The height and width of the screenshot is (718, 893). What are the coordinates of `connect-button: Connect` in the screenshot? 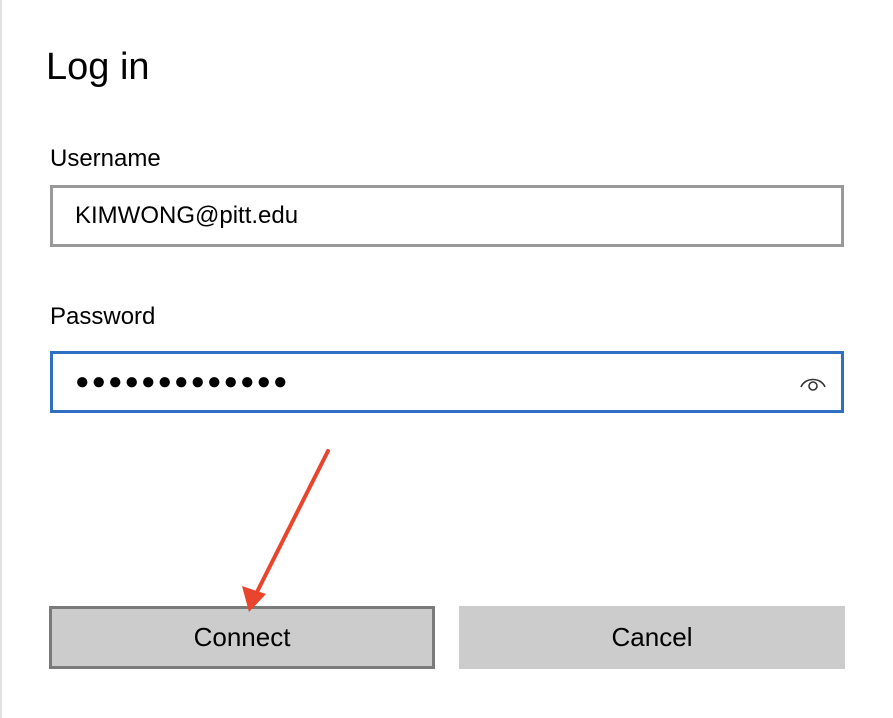 It's located at (242, 637).